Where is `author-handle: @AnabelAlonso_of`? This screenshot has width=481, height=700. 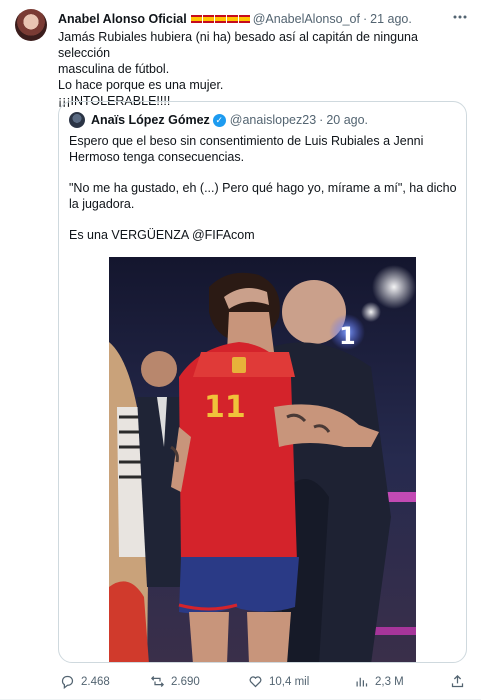
author-handle: @AnabelAlonso_of is located at coordinates (306, 19).